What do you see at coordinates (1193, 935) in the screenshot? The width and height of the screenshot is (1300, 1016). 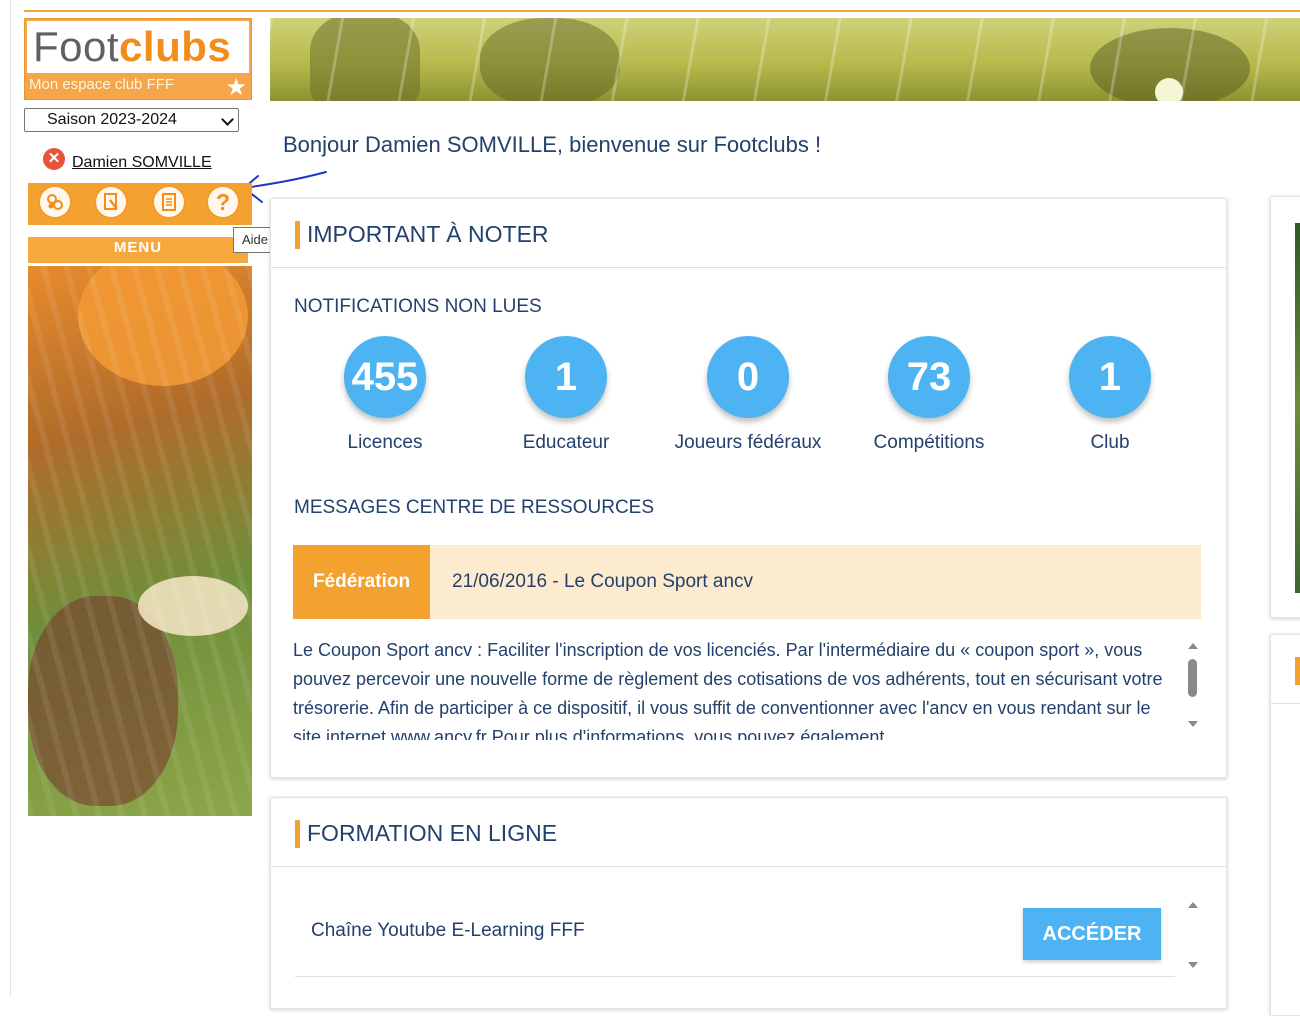 I see `formation-scrollbar` at bounding box center [1193, 935].